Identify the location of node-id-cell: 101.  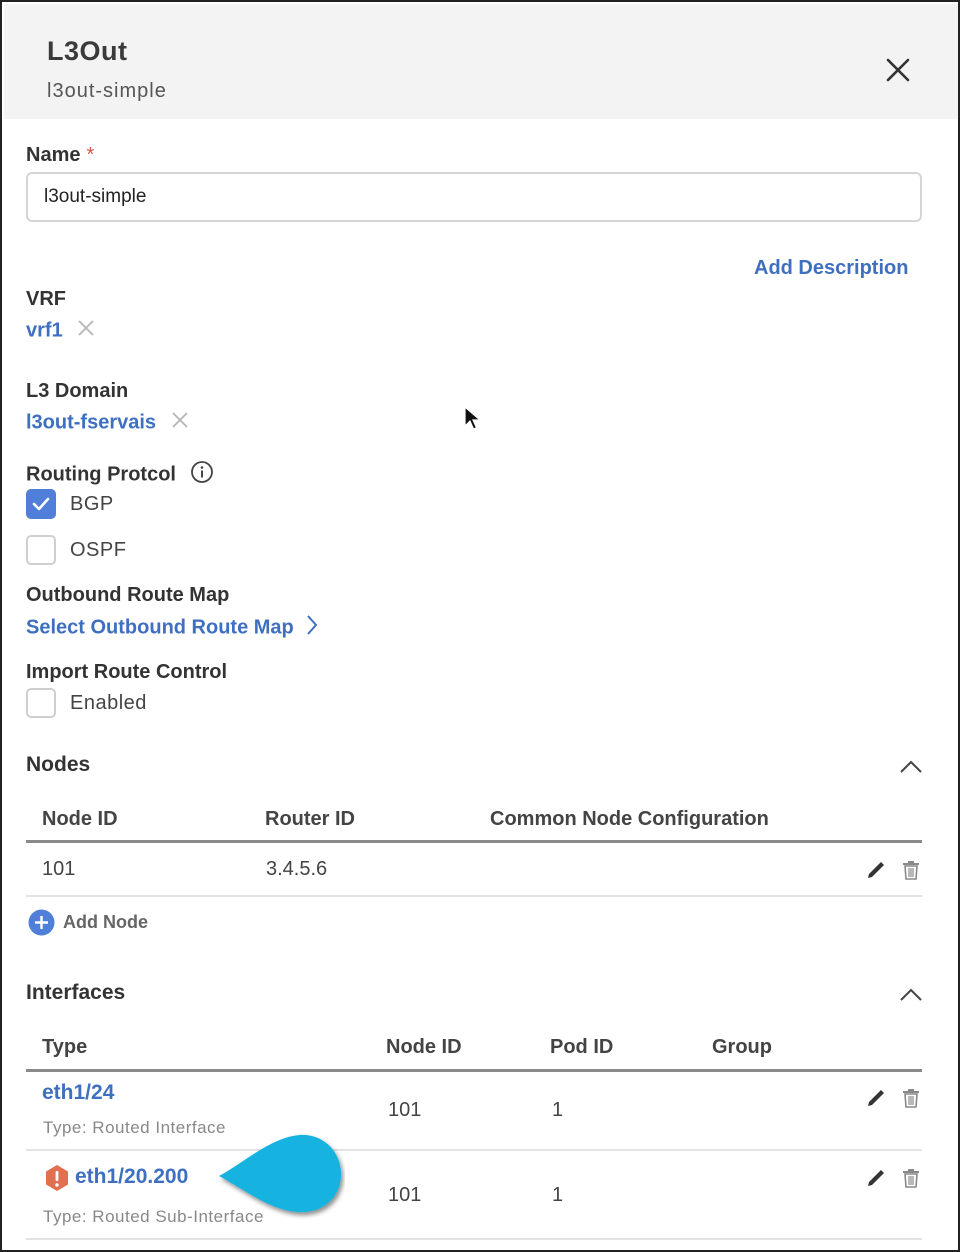
(59, 869).